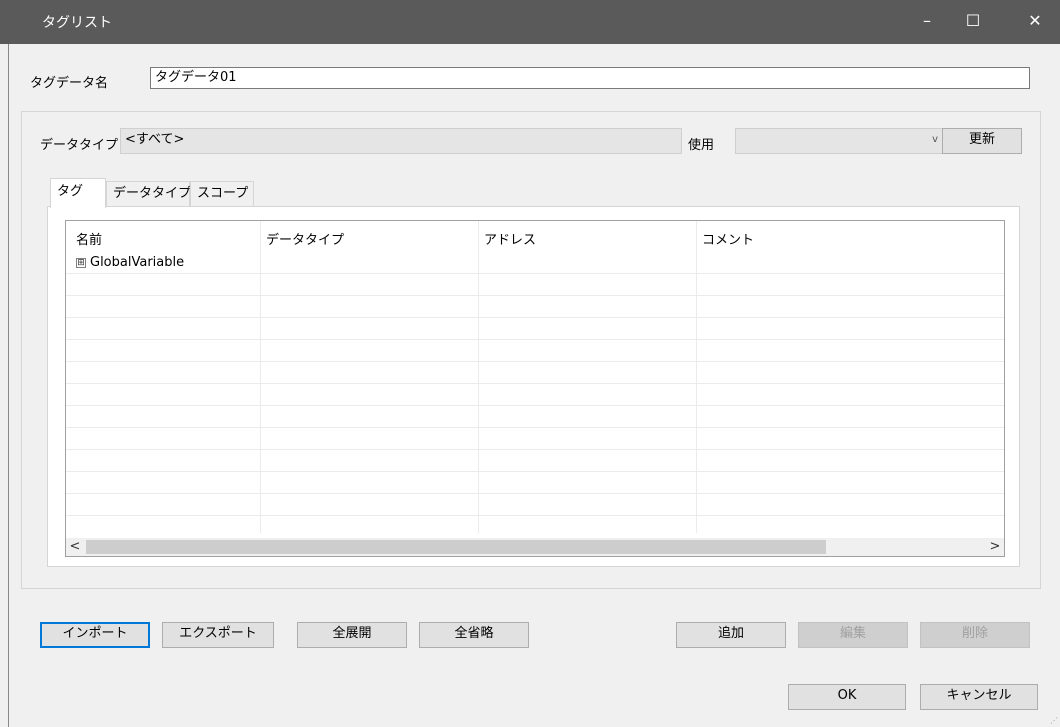  I want to click on tag-data-name-input: タグデータ01, so click(590, 78).